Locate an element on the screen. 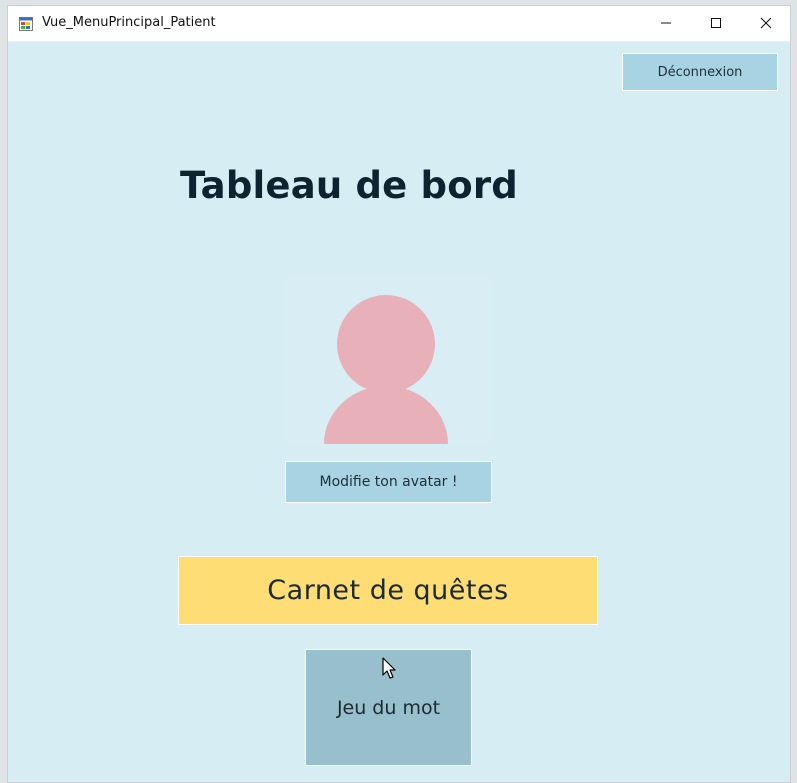 Image resolution: width=797 pixels, height=783 pixels. quest-book-button: Carnet de quêtes is located at coordinates (388, 590).